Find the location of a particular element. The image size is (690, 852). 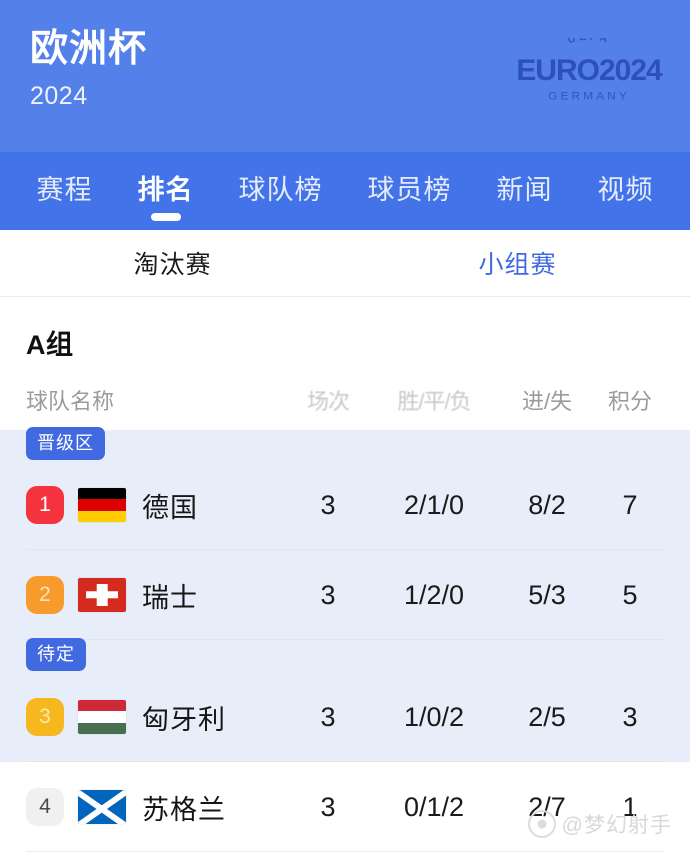

germany-flag-icon is located at coordinates (102, 505).